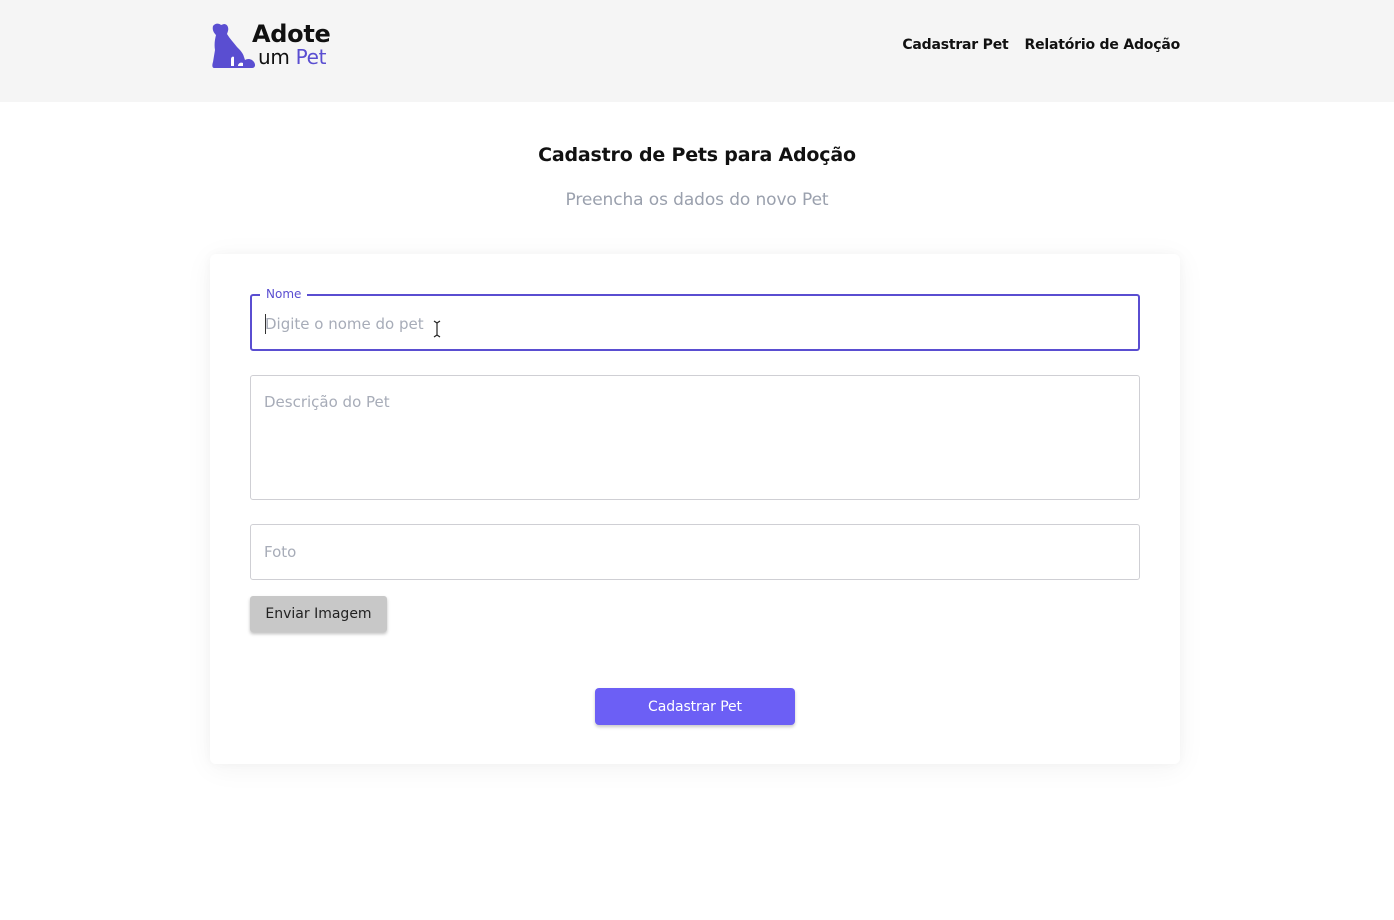  Describe the element at coordinates (697, 155) in the screenshot. I see `page-title: Cadastro de Pets para Adoção` at that location.